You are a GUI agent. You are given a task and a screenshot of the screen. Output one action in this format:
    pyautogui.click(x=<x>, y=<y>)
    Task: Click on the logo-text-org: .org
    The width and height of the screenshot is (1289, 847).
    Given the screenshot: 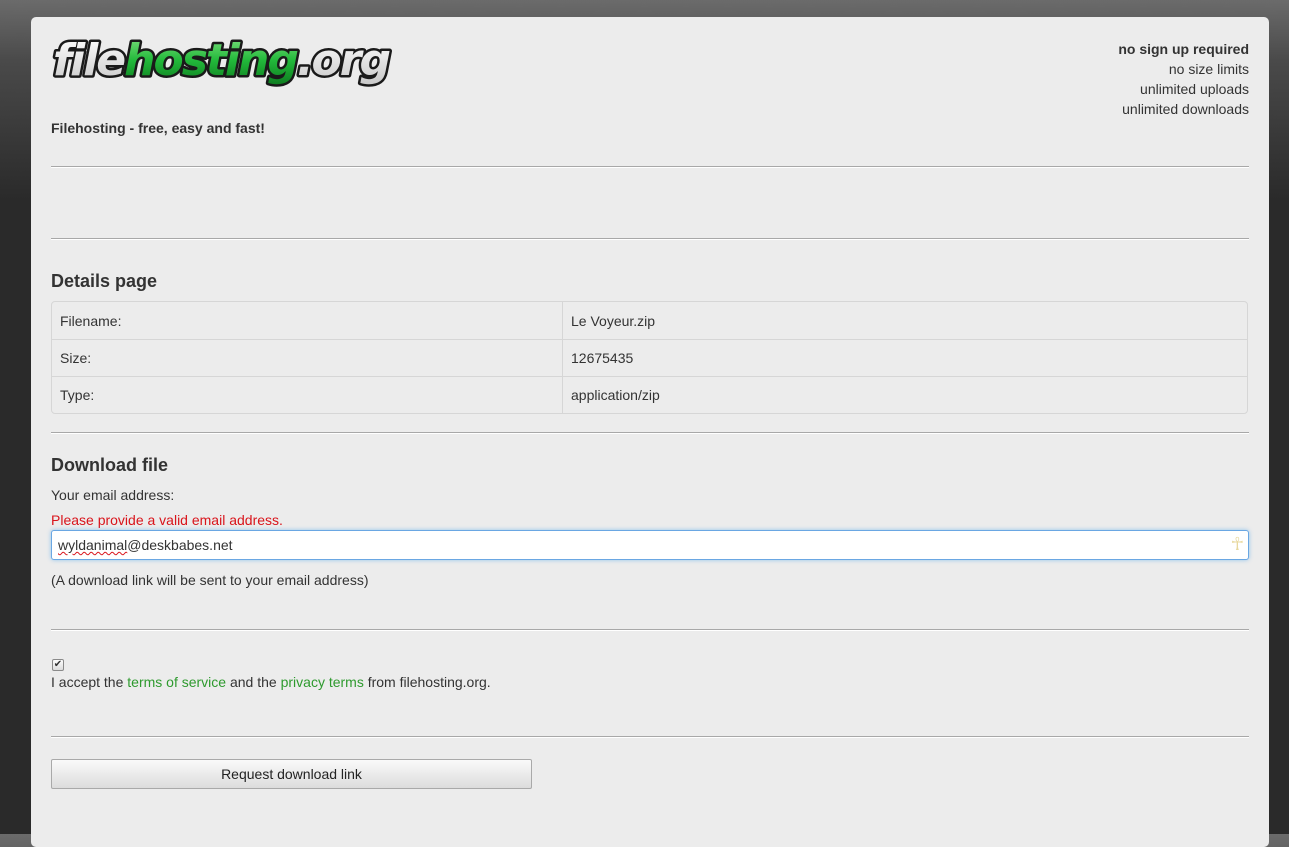 What is the action you would take?
    pyautogui.click(x=344, y=60)
    